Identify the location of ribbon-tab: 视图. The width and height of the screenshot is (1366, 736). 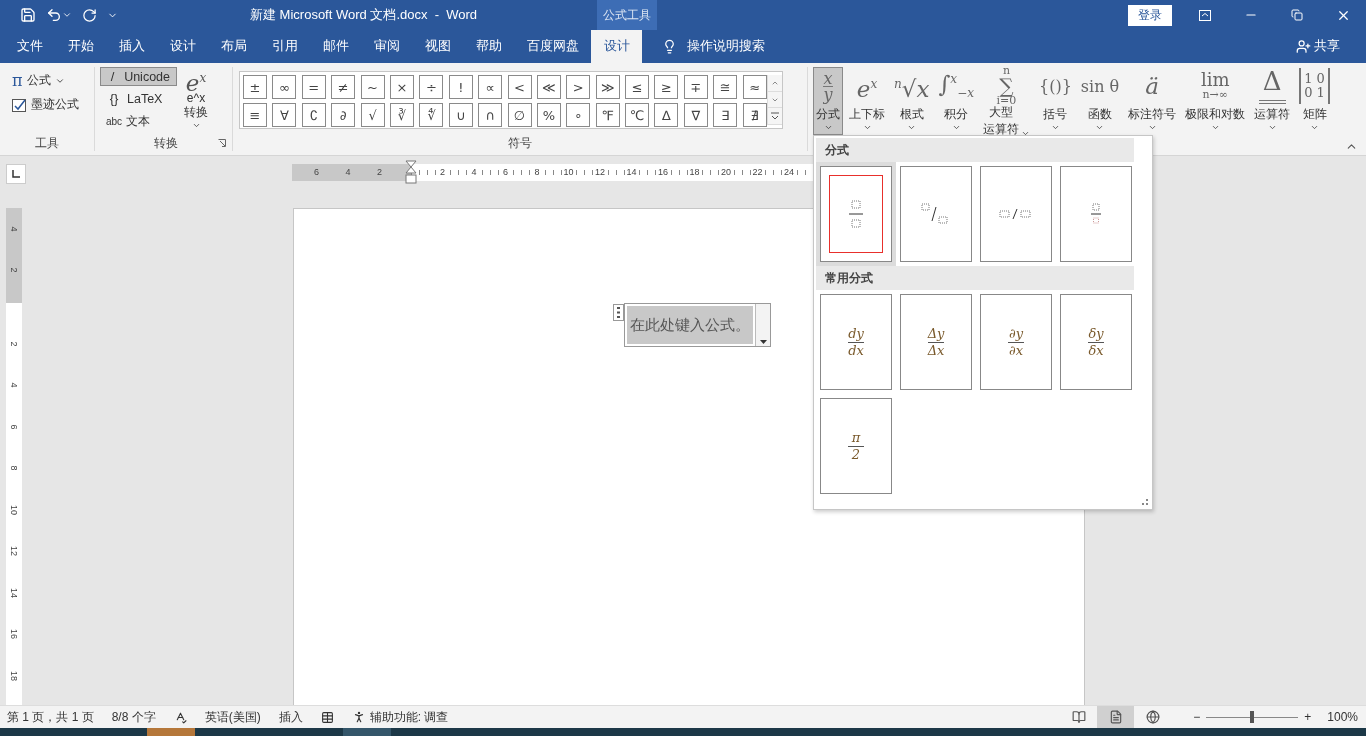
(437, 46).